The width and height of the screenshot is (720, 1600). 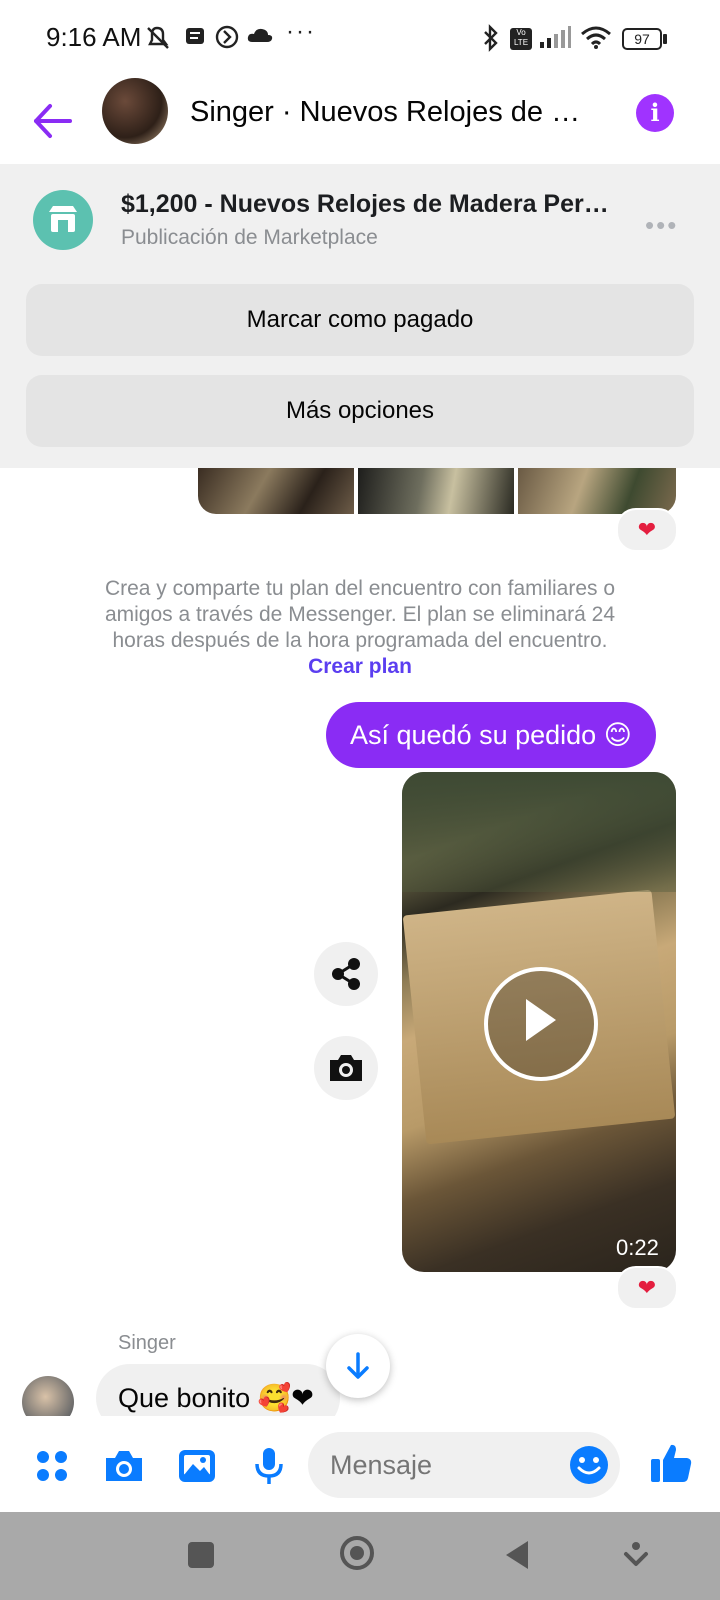 What do you see at coordinates (269, 1466) in the screenshot?
I see `microphone-icon` at bounding box center [269, 1466].